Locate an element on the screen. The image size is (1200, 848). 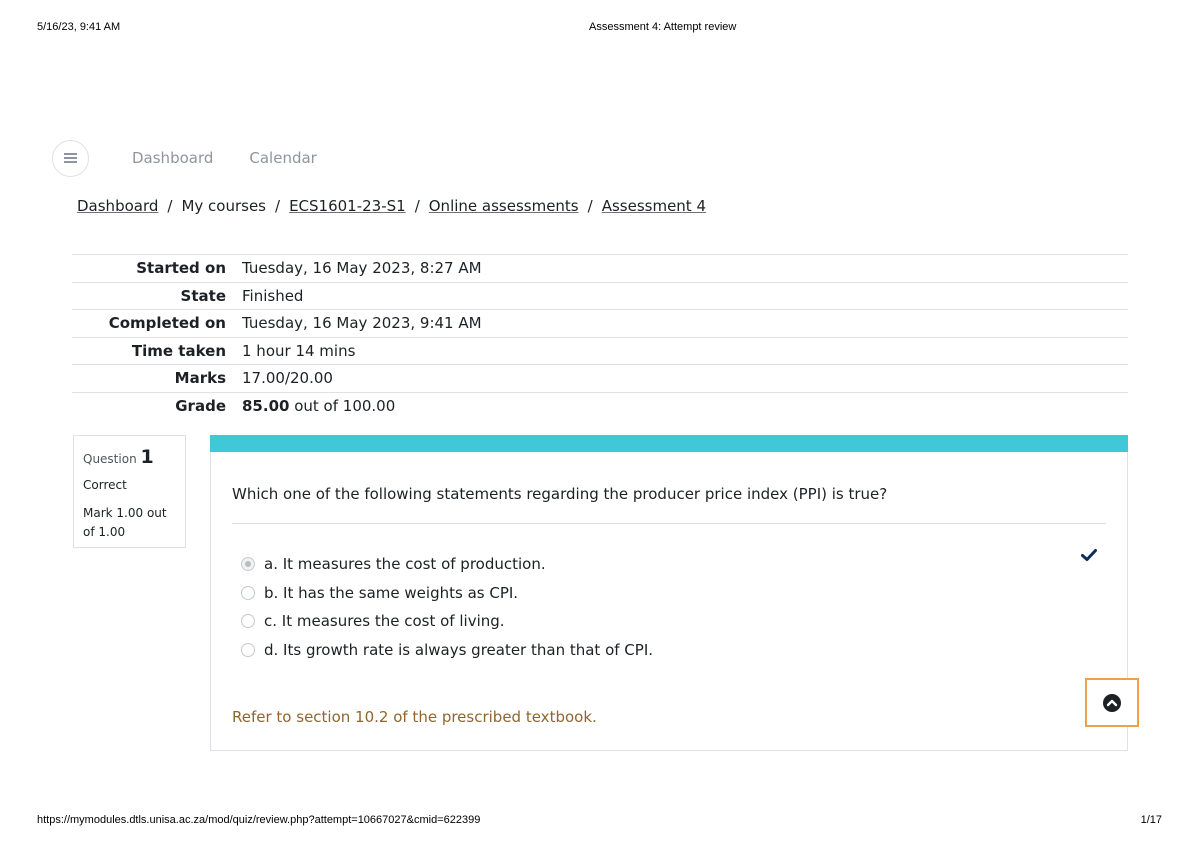
summary-label: Grade is located at coordinates (200, 406).